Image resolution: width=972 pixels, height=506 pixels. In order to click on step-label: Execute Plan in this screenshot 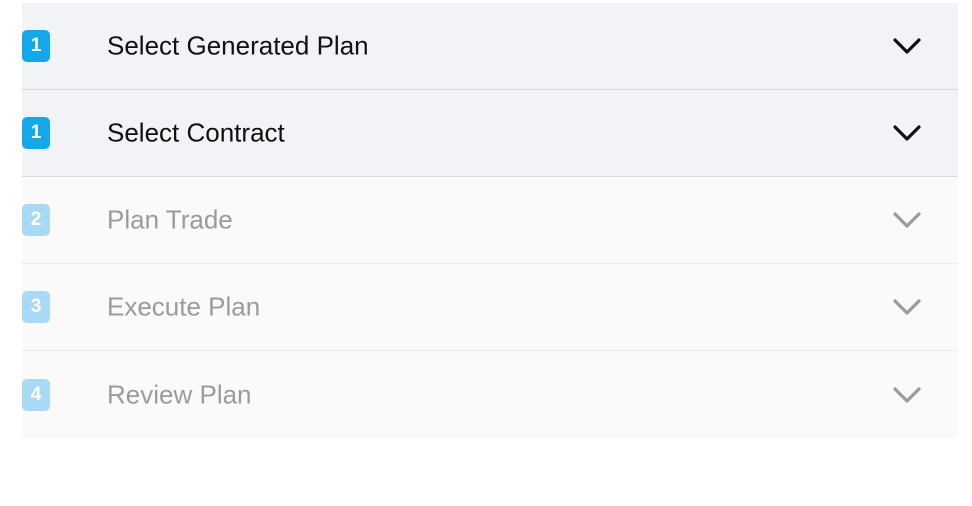, I will do `click(184, 306)`.